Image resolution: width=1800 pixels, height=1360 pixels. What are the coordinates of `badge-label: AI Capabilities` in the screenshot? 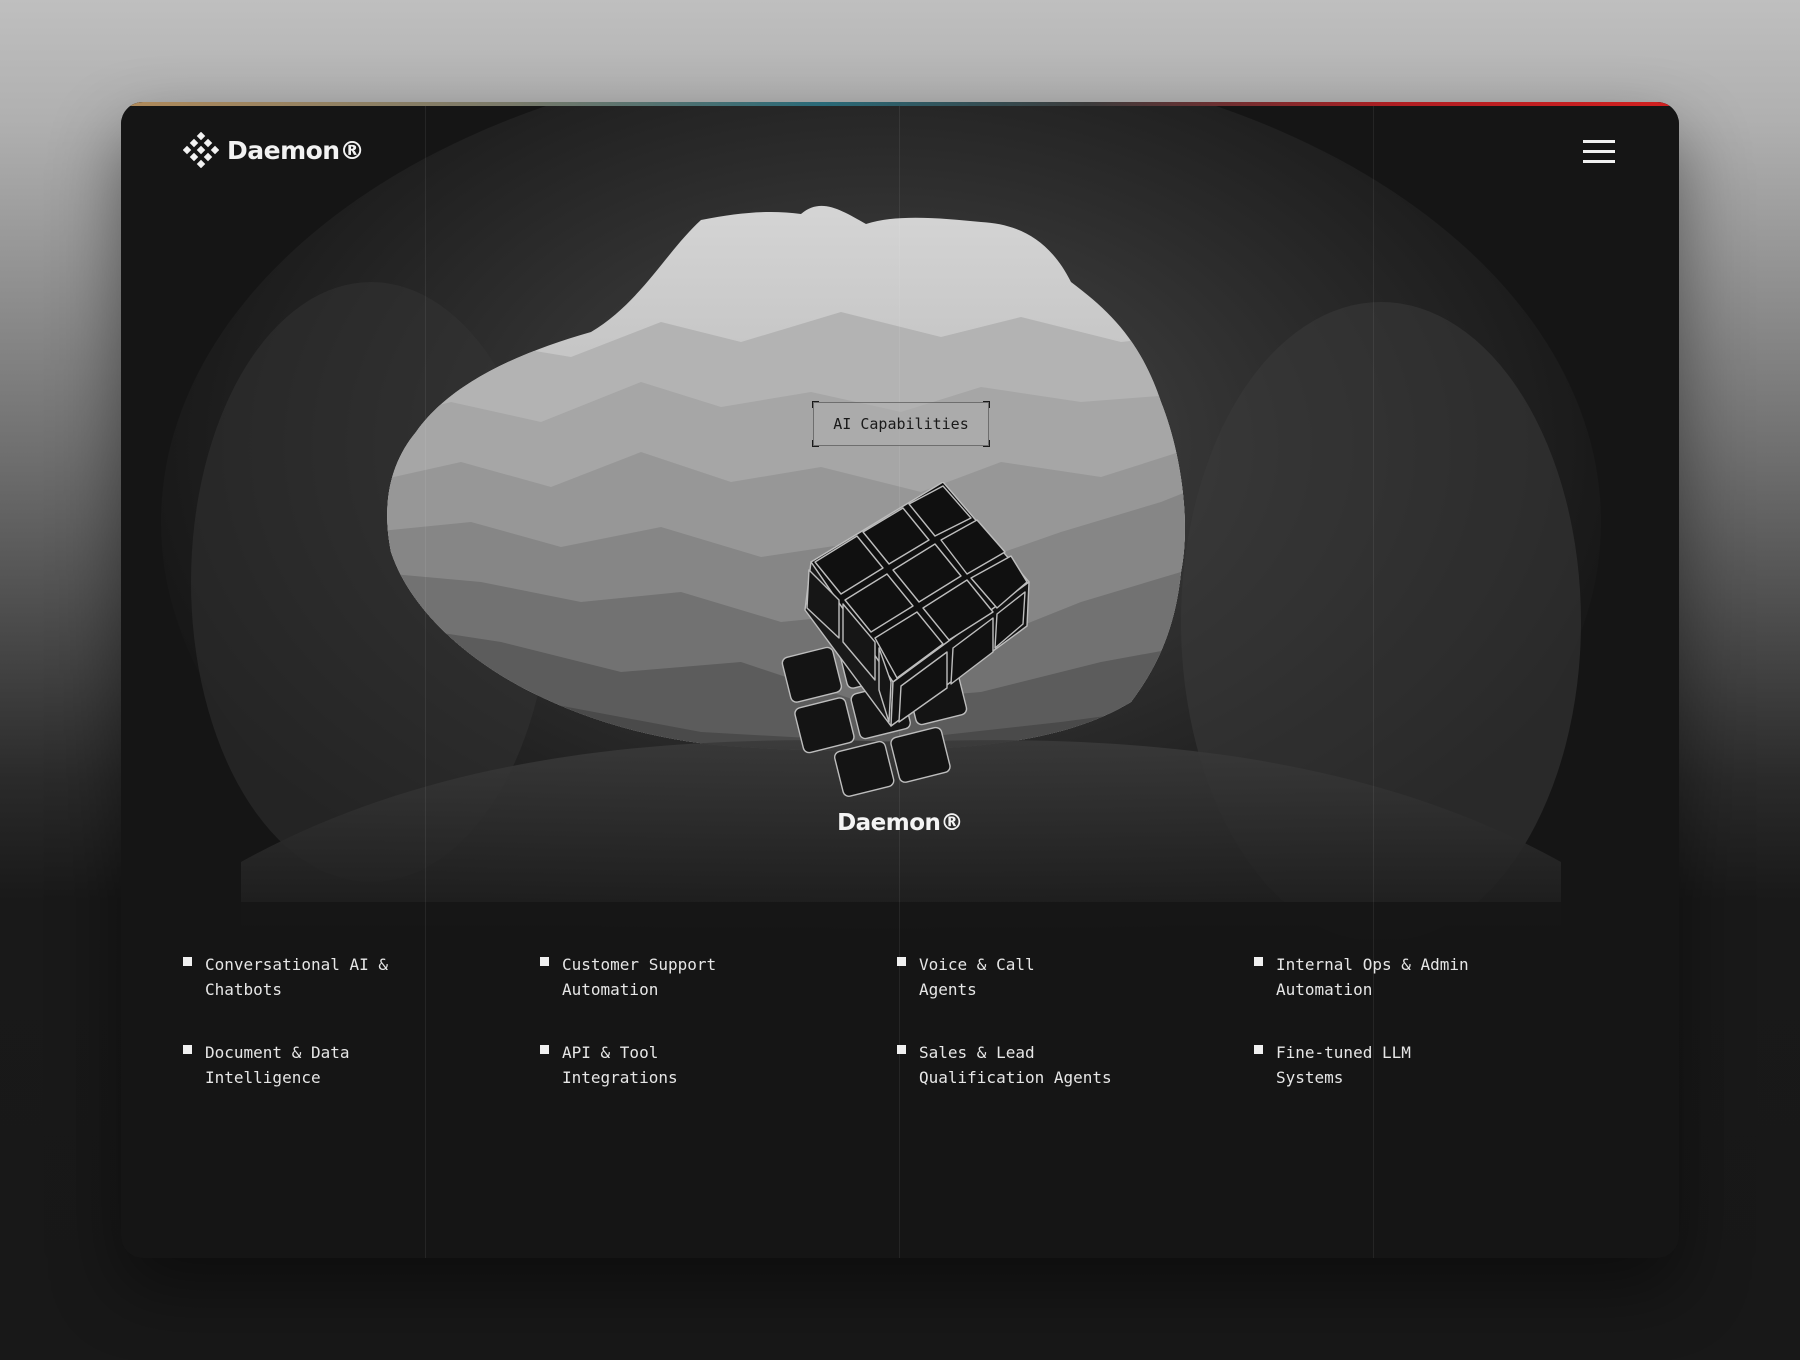 It's located at (901, 424).